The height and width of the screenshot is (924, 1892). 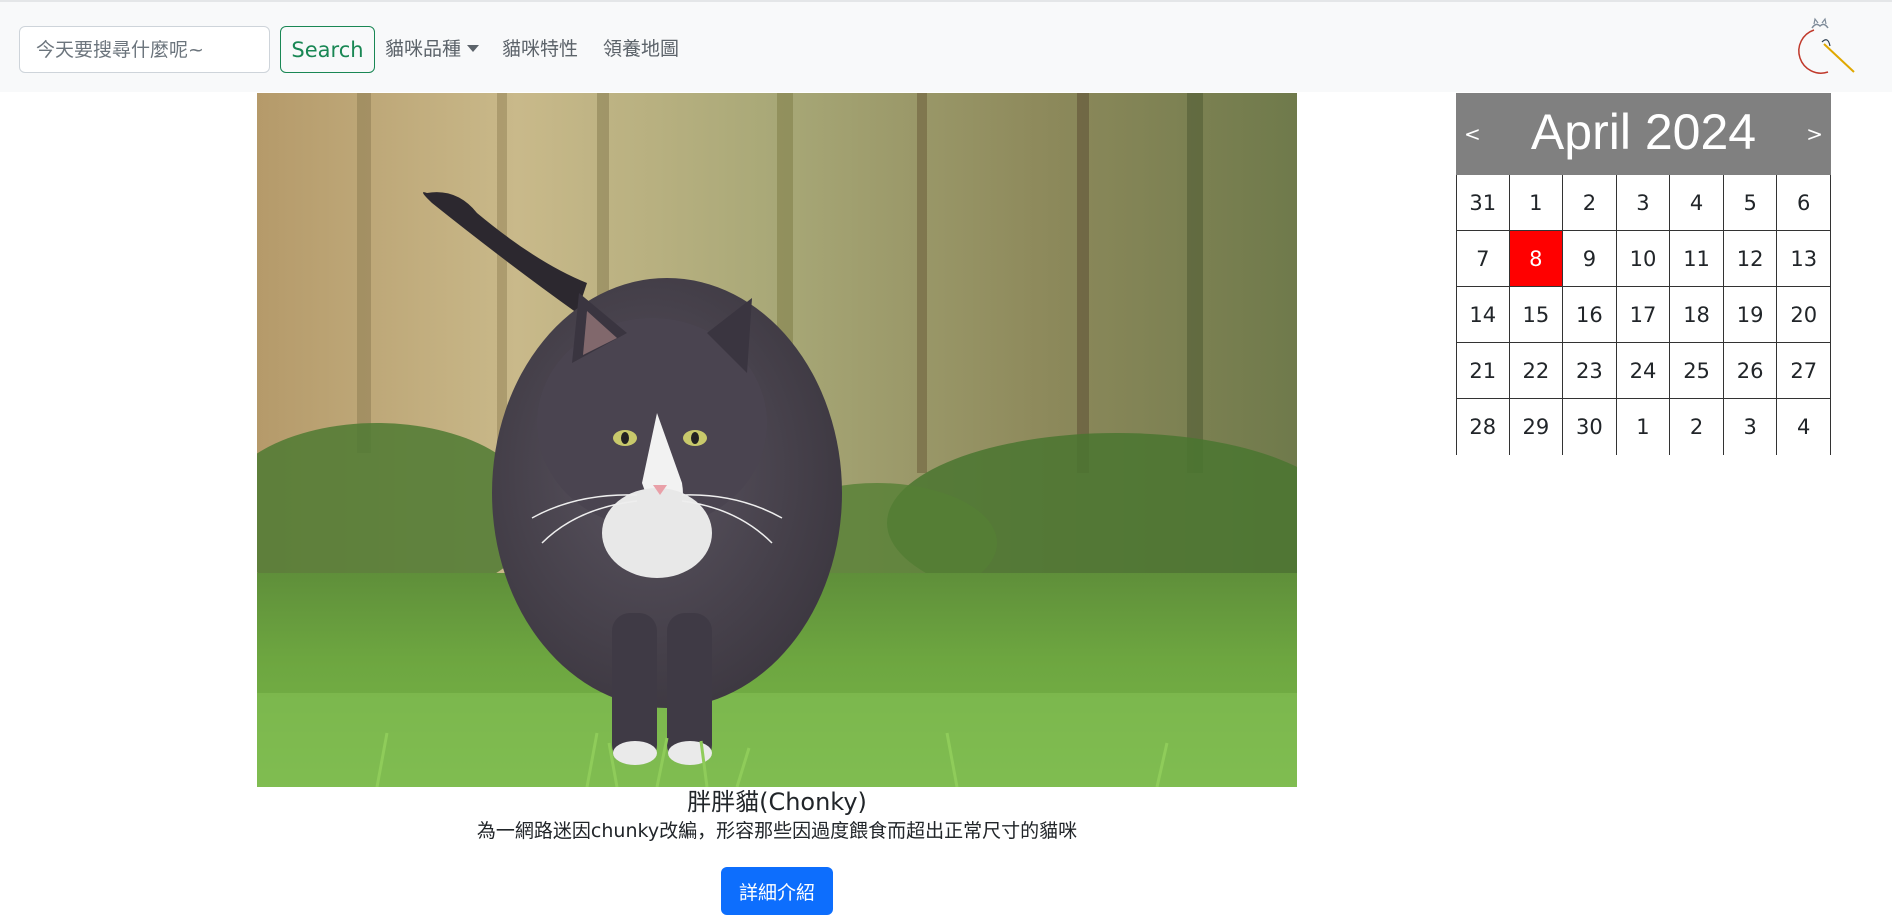 What do you see at coordinates (1590, 427) in the screenshot?
I see `calendar-day-cell: 30` at bounding box center [1590, 427].